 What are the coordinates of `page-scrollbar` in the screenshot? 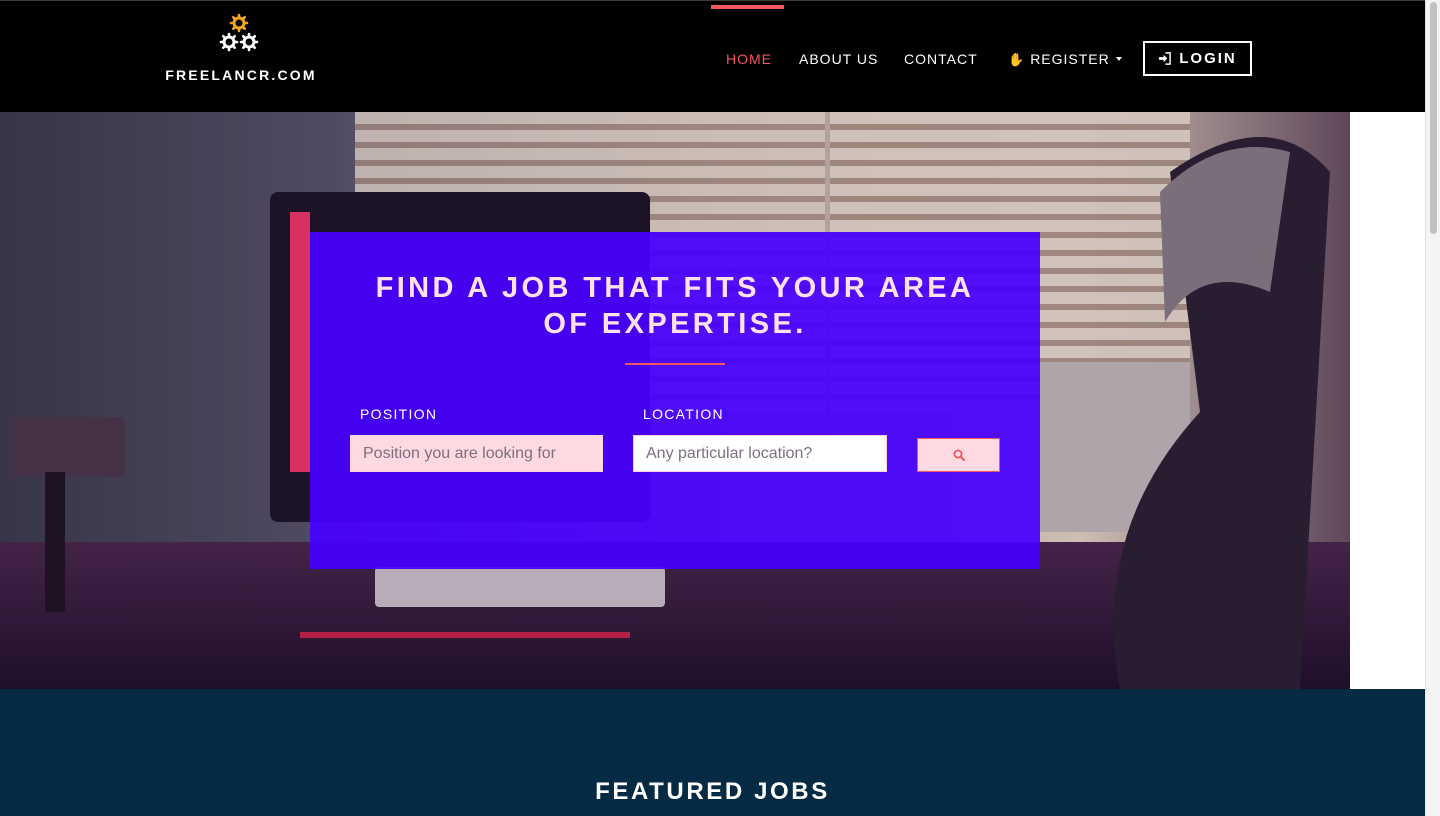 It's located at (1432, 408).